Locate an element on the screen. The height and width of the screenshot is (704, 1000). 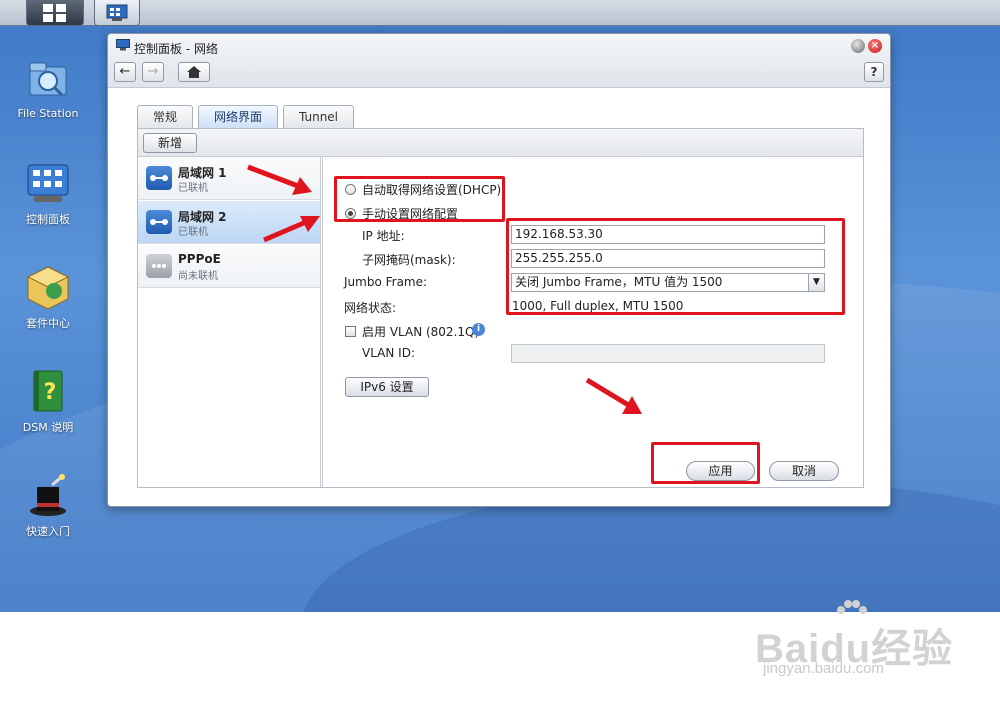
tab-tunnel: Tunnel is located at coordinates (318, 116).